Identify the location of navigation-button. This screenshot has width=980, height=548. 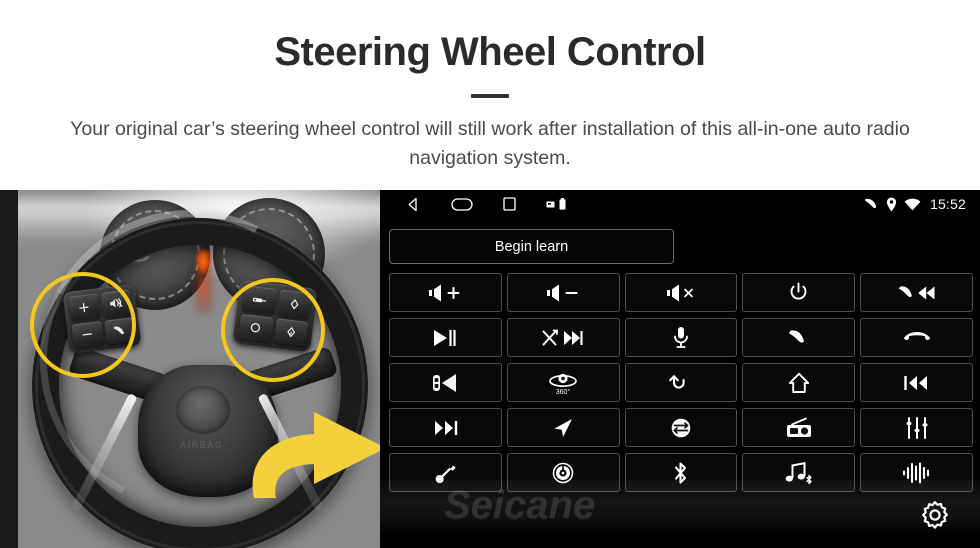
(563, 427).